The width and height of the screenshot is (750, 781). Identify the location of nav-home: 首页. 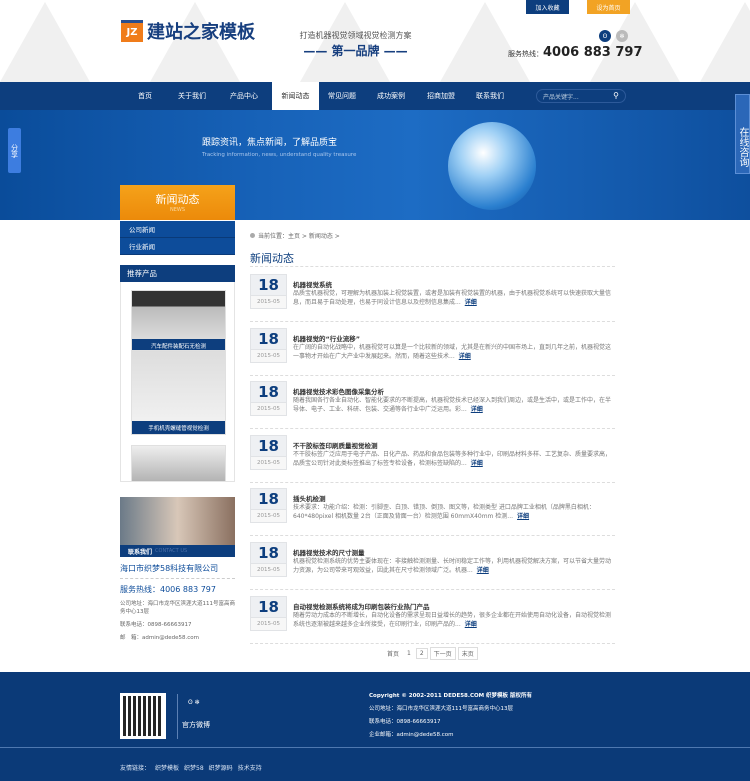
(145, 96).